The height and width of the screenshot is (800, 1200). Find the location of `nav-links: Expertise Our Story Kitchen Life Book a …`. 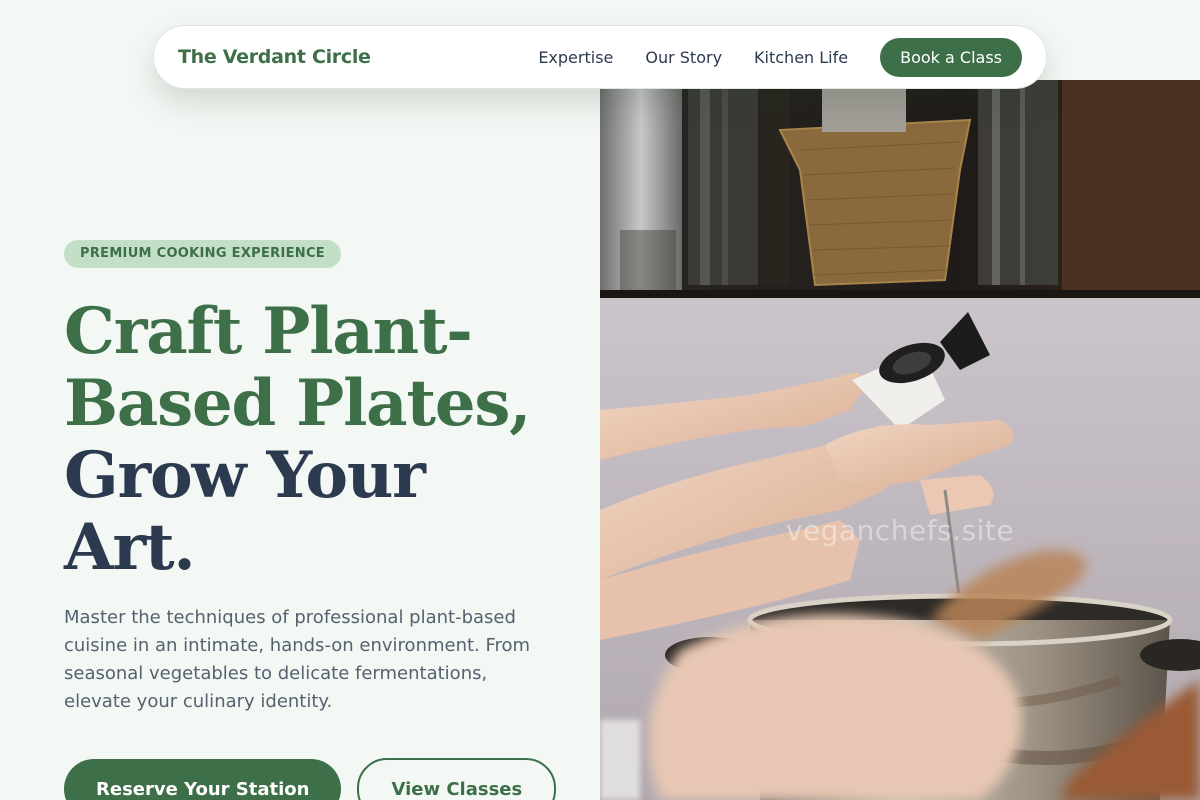

nav-links: Expertise Our Story Kitchen Life Book a … is located at coordinates (780, 57).